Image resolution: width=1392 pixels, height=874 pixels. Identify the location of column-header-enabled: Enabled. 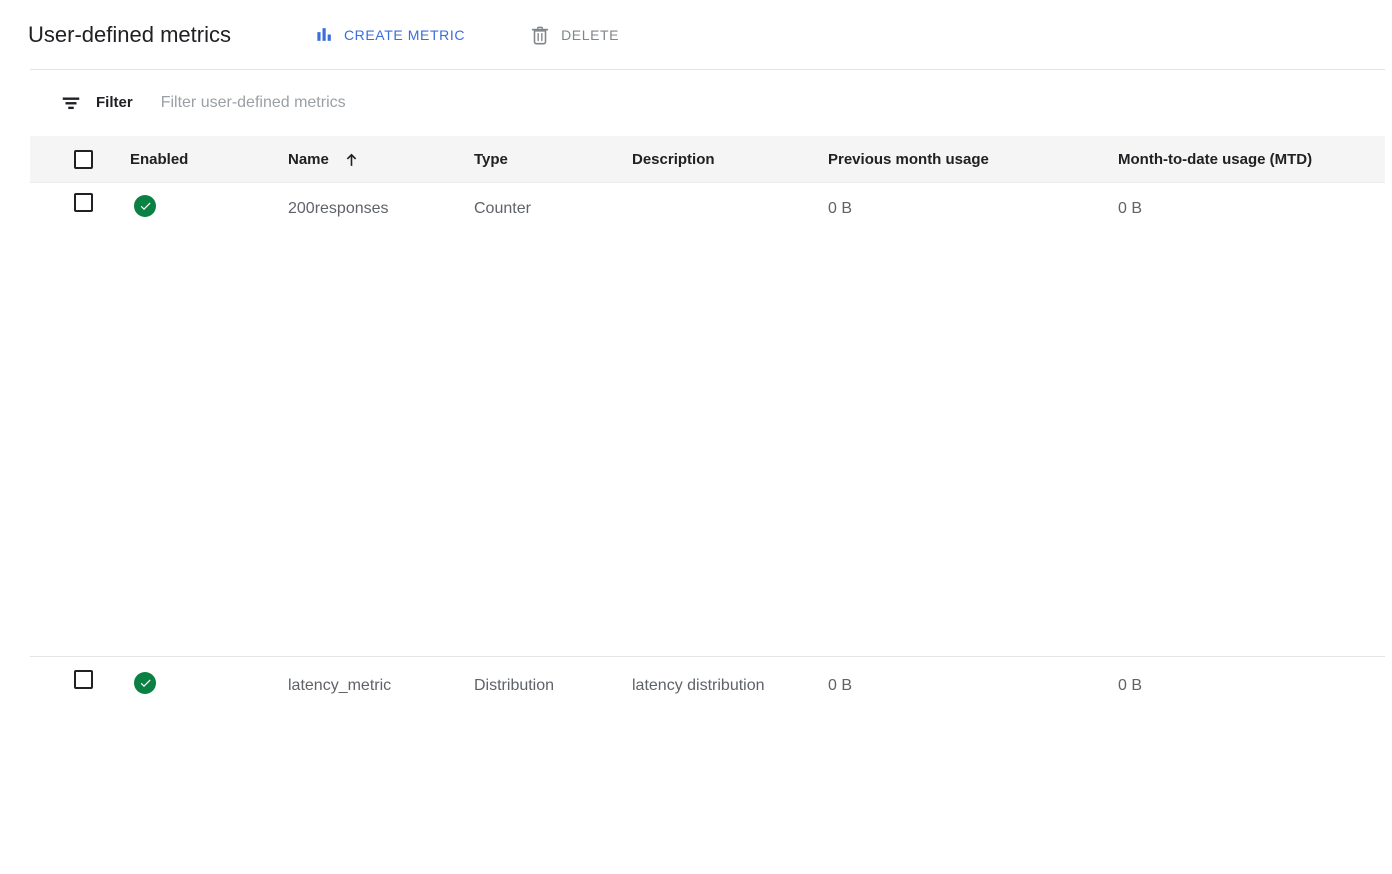
(209, 159).